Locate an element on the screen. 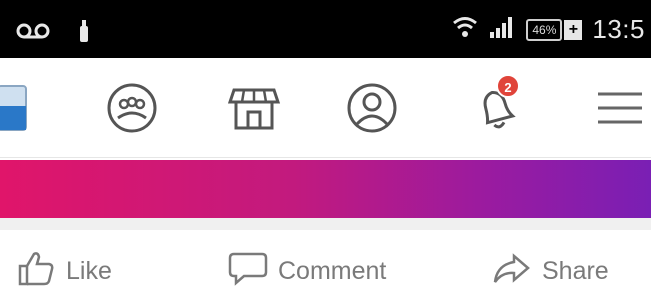 The image size is (651, 300). friends-icon is located at coordinates (132, 108).